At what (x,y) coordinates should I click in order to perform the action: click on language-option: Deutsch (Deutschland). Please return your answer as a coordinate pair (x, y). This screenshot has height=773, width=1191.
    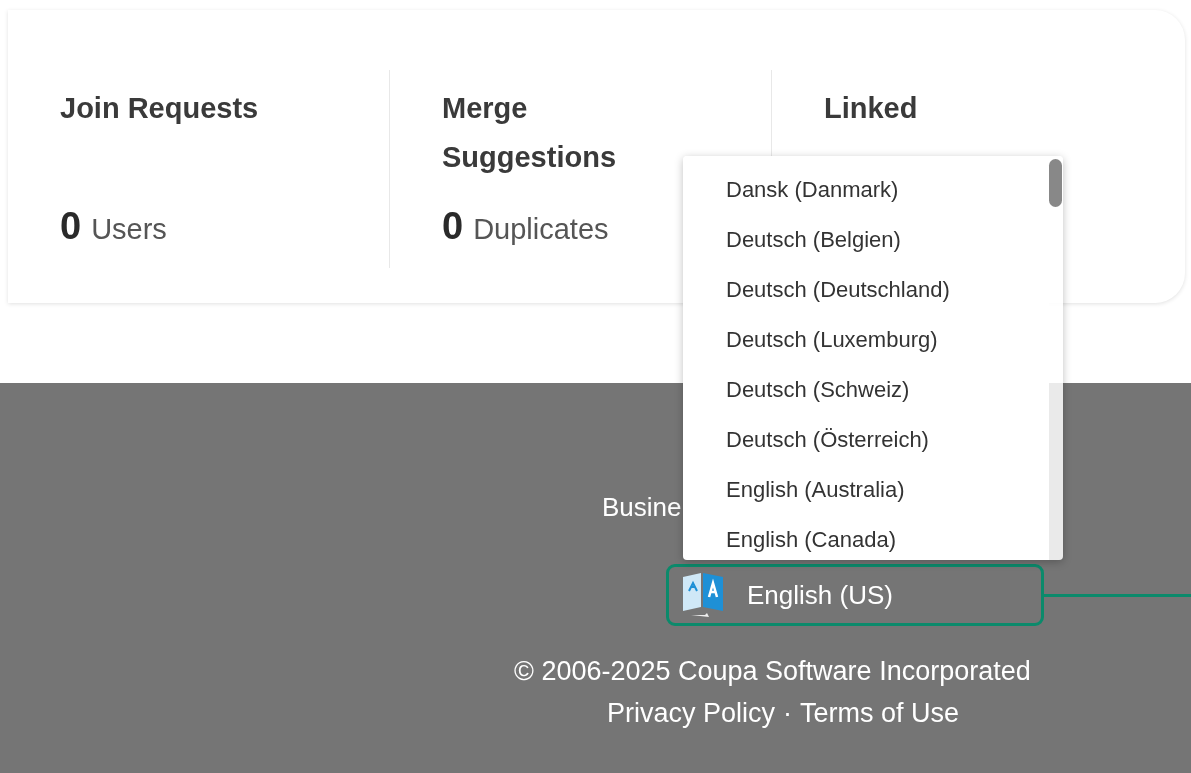
    Looking at the image, I should click on (866, 290).